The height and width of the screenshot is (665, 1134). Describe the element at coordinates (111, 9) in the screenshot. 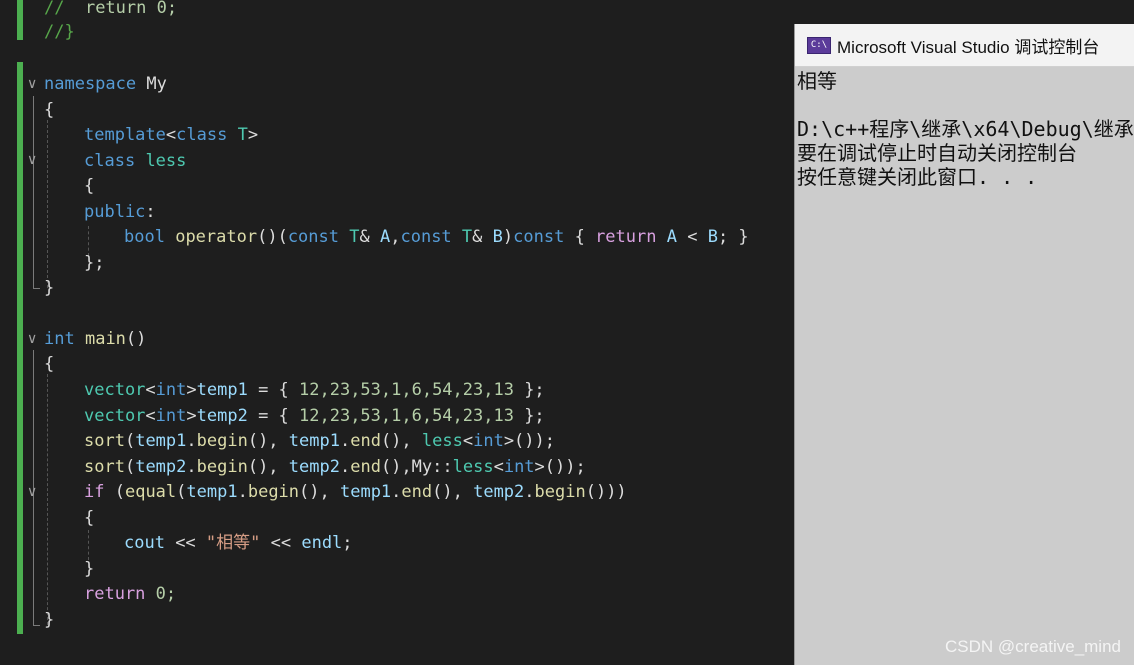

I see `code-line: // return 0;` at that location.